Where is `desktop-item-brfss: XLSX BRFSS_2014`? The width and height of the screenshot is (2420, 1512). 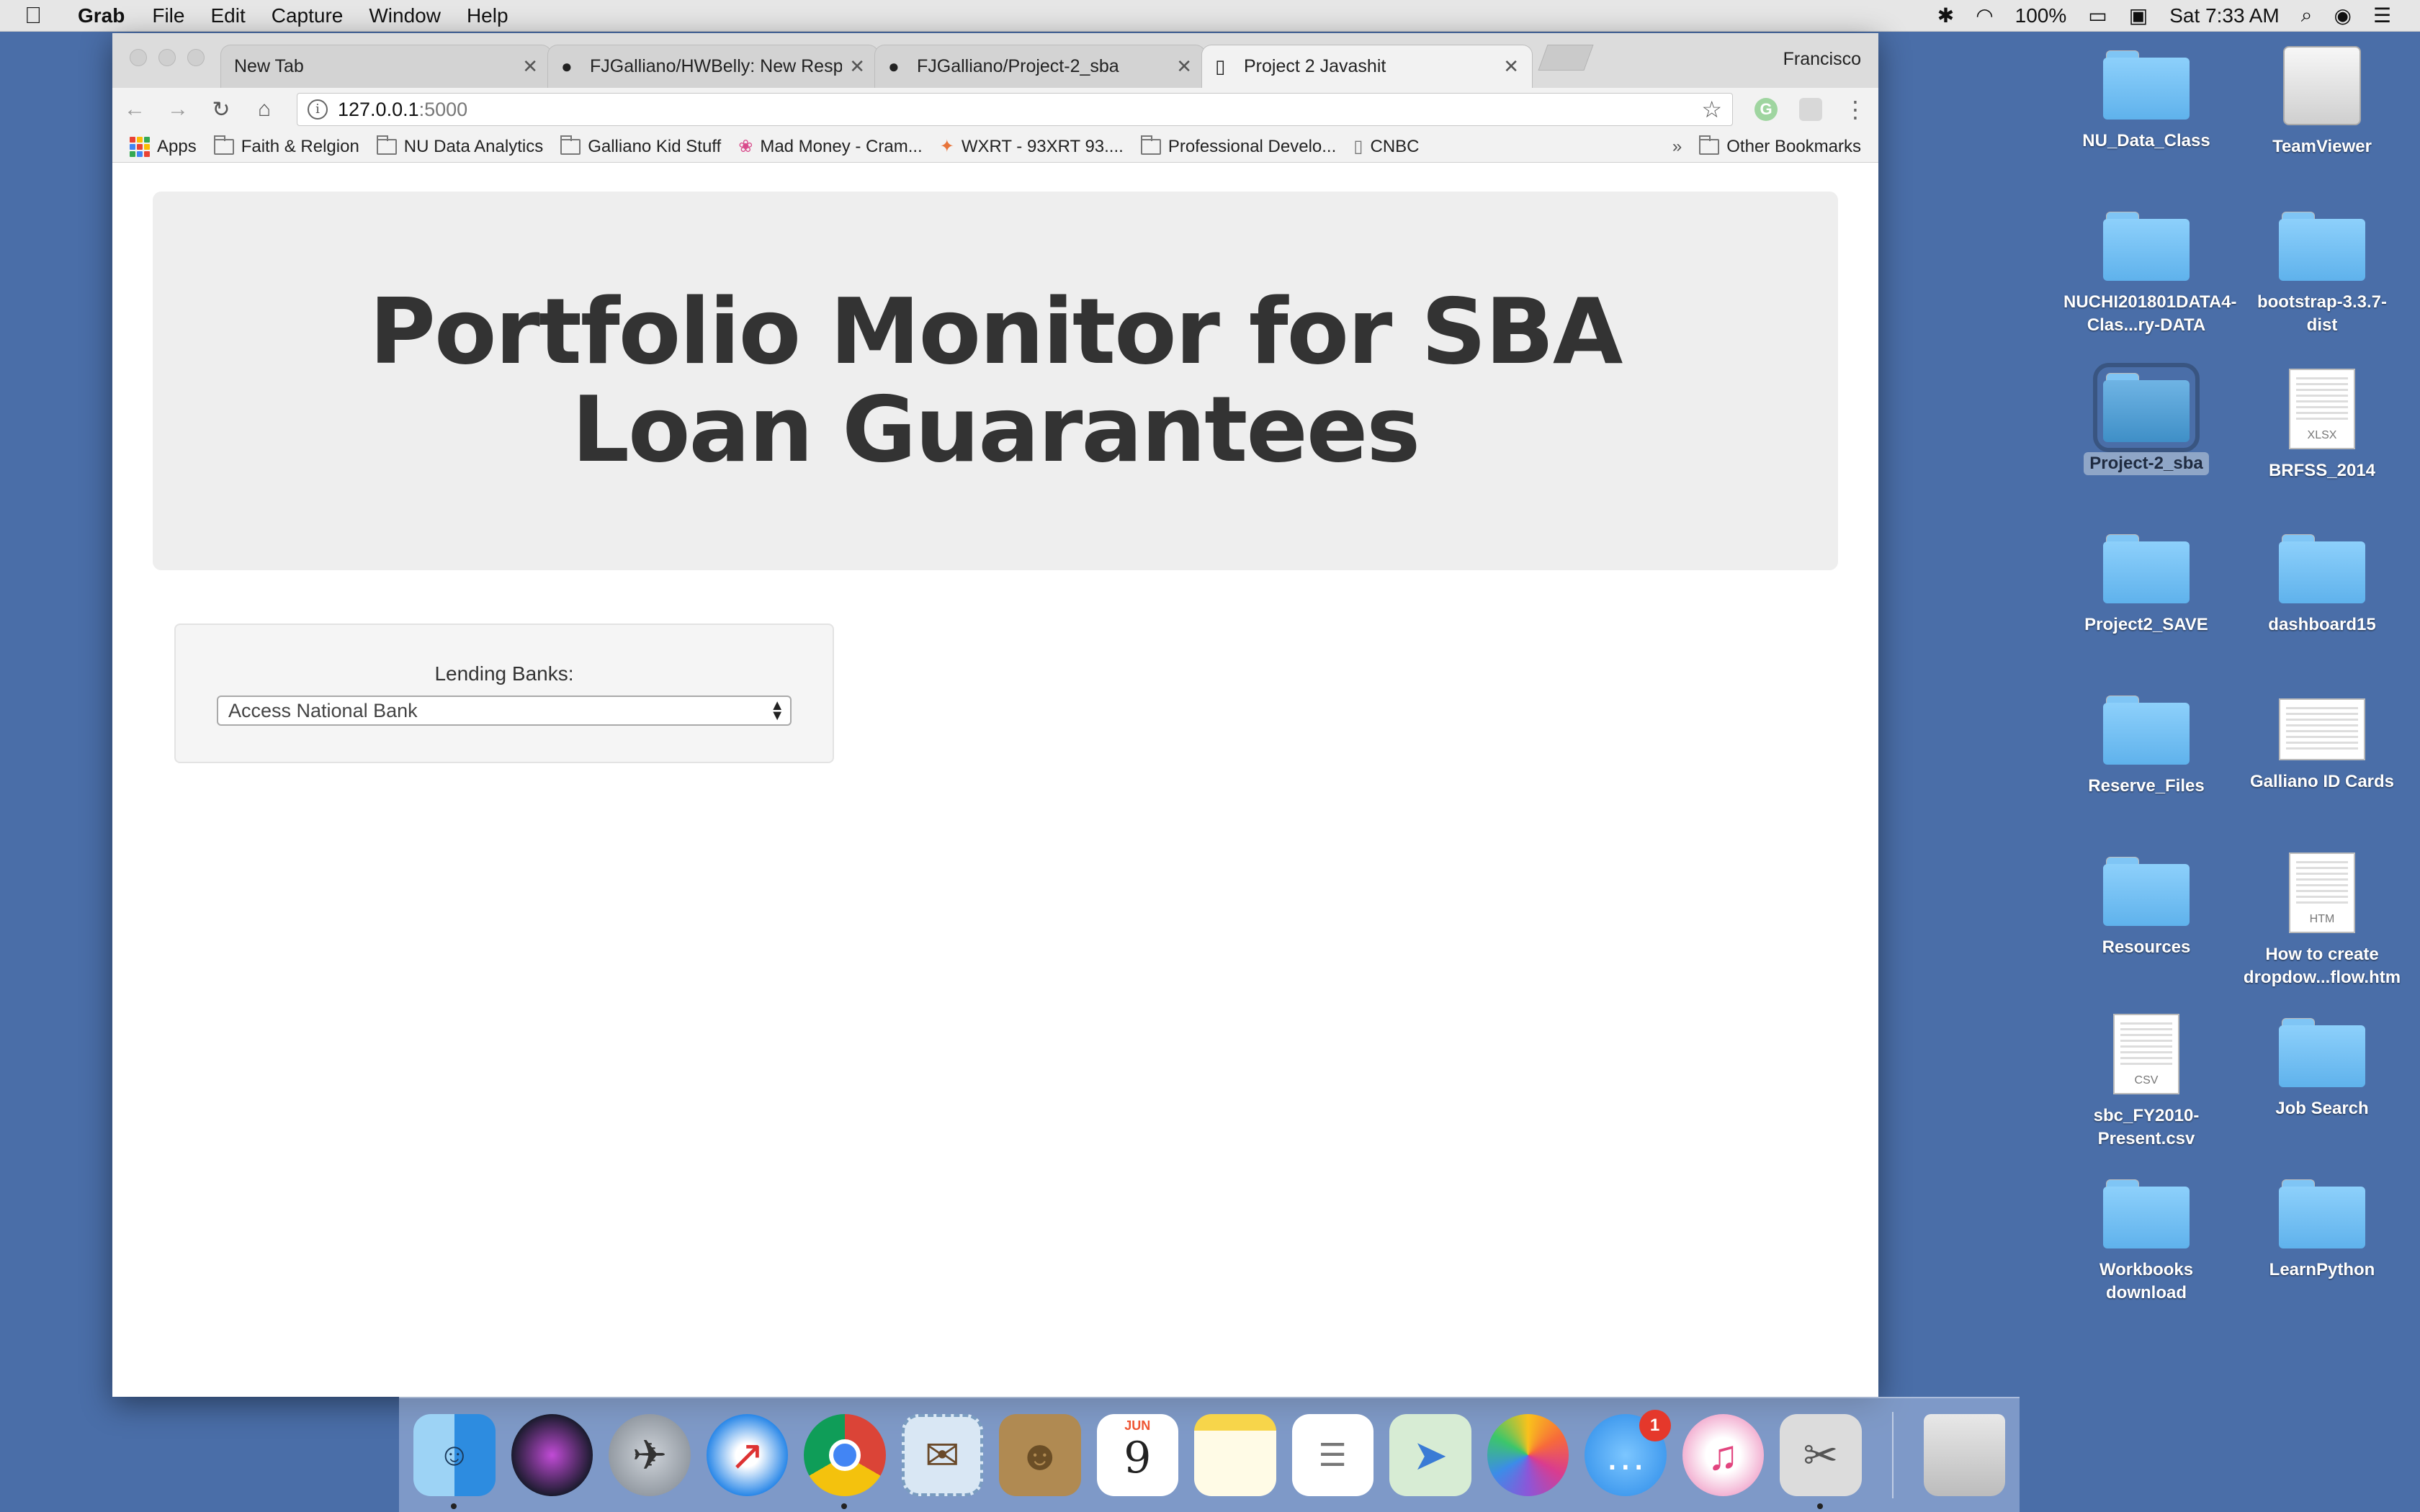
desktop-item-brfss: XLSX BRFSS_2014 is located at coordinates (2322, 424).